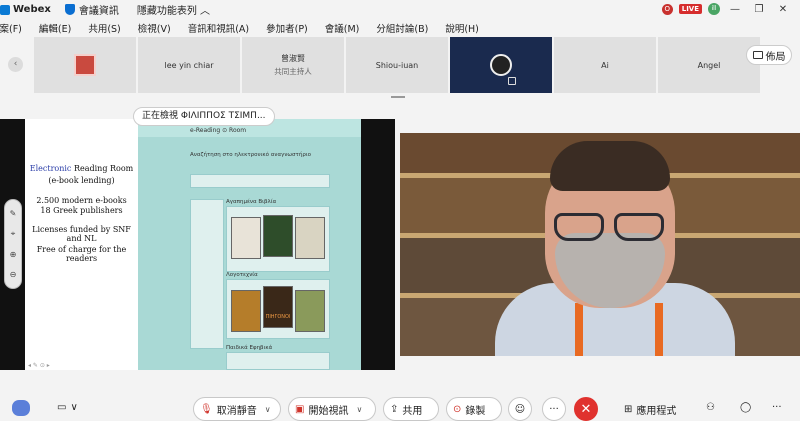 The height and width of the screenshot is (421, 800). Describe the element at coordinates (650, 409) in the screenshot. I see `apps-button: ⊞ 應用程式` at that location.